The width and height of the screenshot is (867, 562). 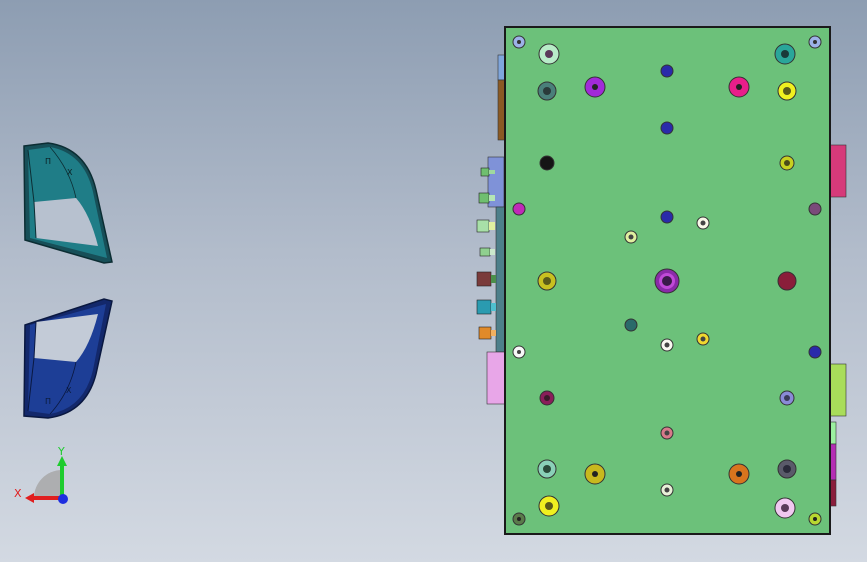 I want to click on lower-part-model: П Х, so click(x=68, y=358).